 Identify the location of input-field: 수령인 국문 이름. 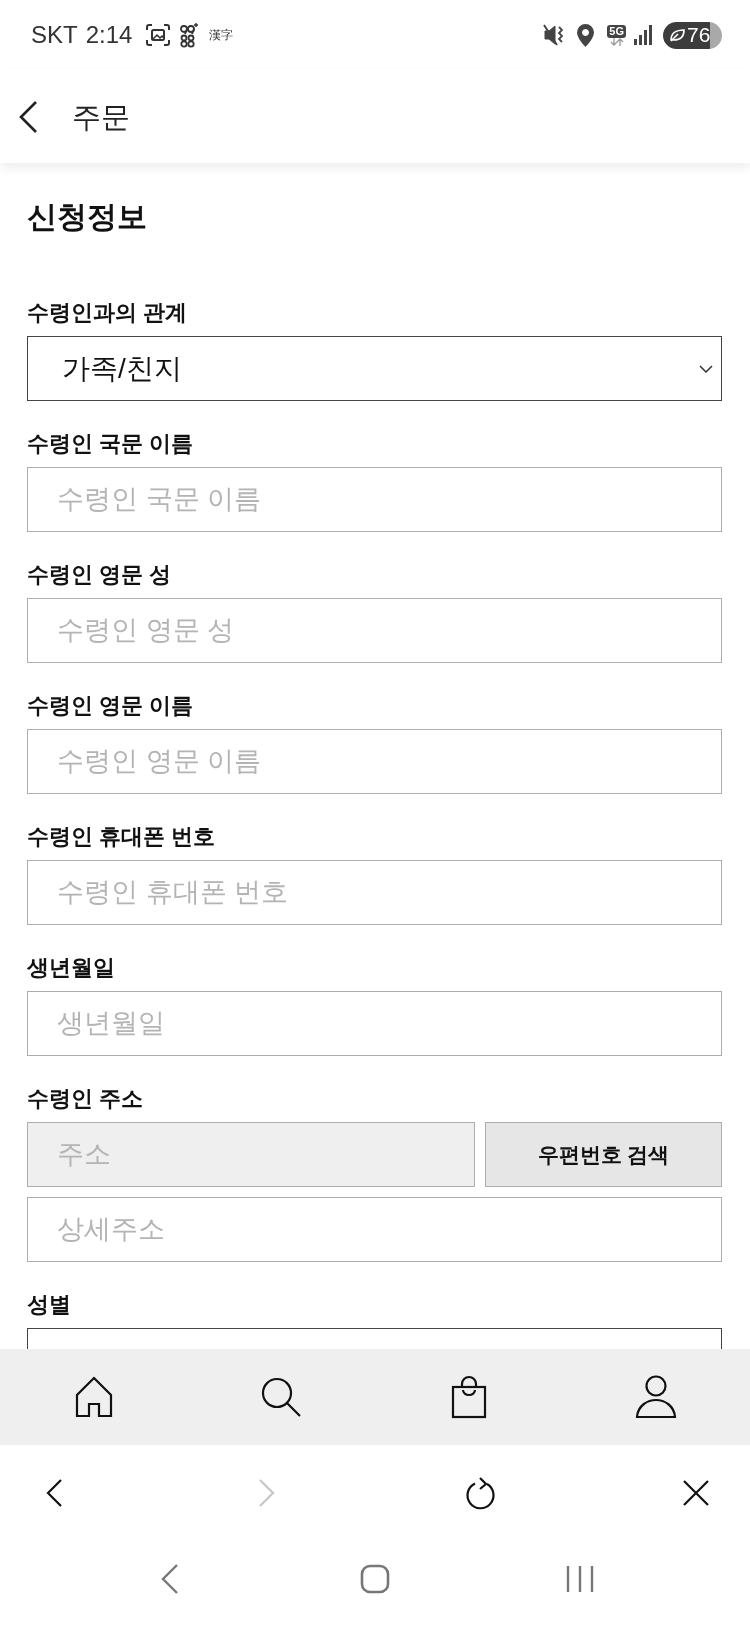
(374, 499).